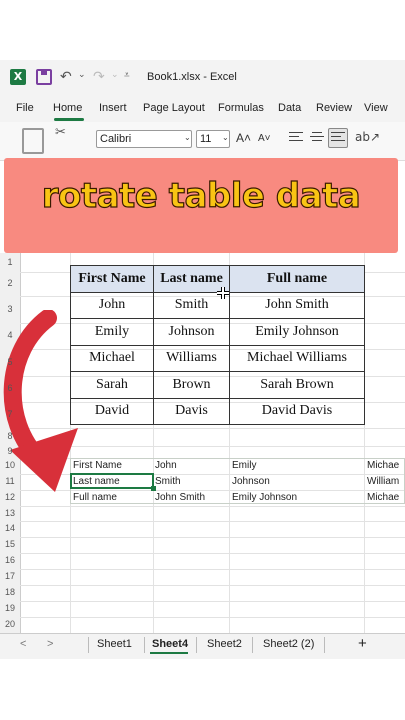  What do you see at coordinates (10, 560) in the screenshot?
I see `row-header: 16` at bounding box center [10, 560].